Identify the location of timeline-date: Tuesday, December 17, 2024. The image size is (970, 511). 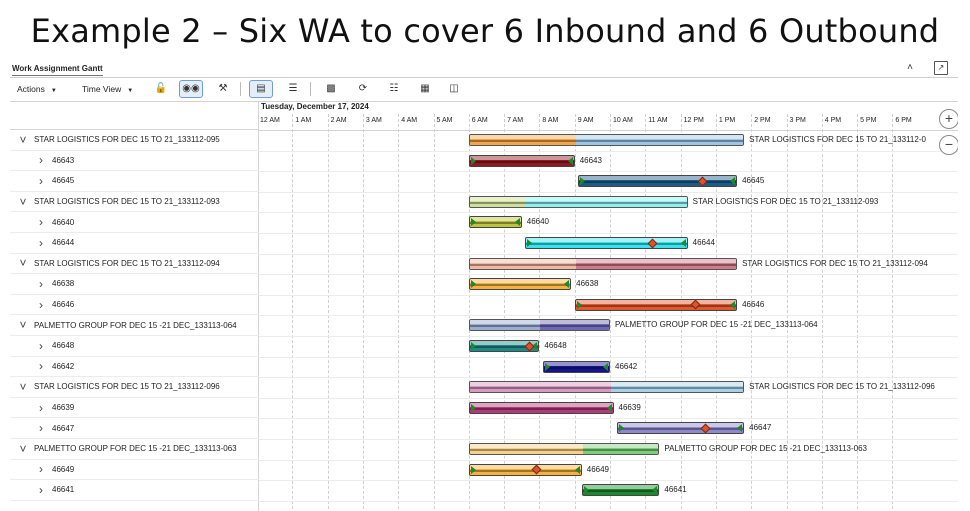
(315, 106).